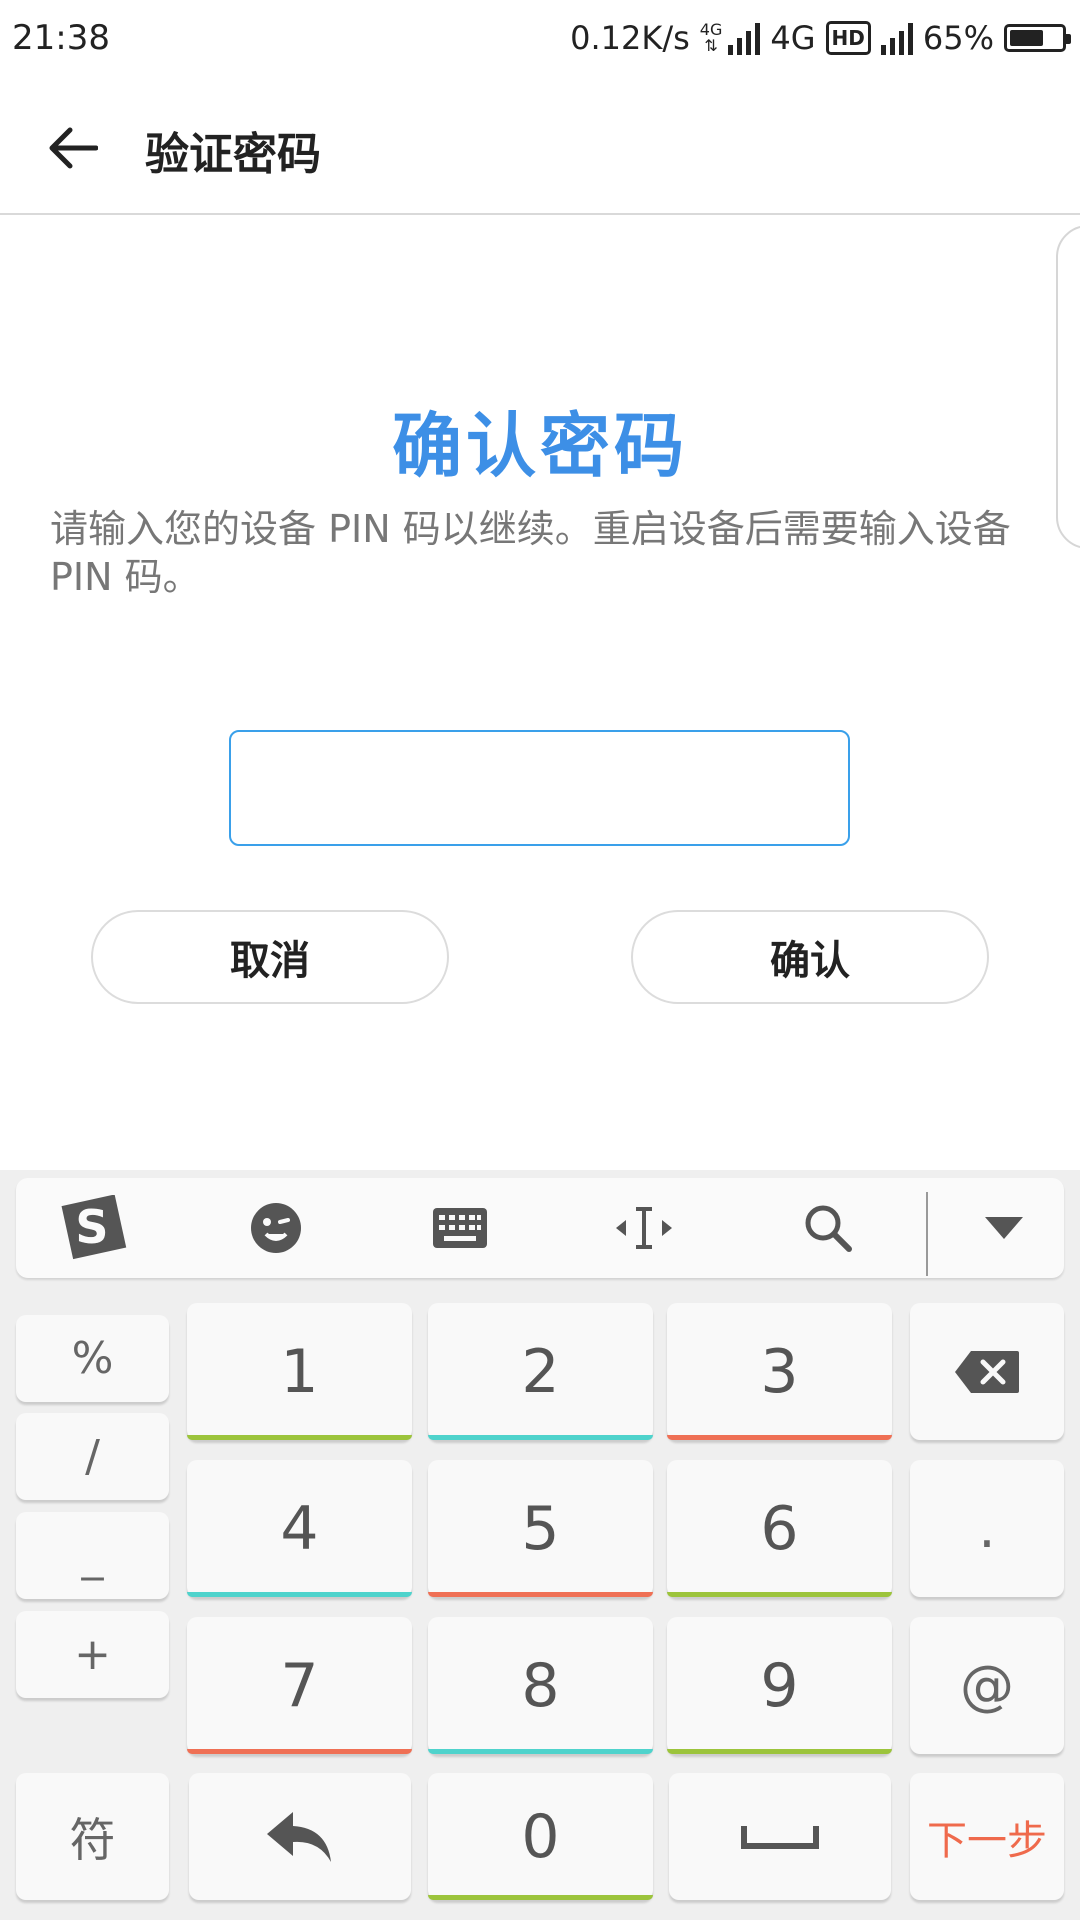 This screenshot has width=1080, height=1920. I want to click on undo-arrow-icon, so click(299, 1836).